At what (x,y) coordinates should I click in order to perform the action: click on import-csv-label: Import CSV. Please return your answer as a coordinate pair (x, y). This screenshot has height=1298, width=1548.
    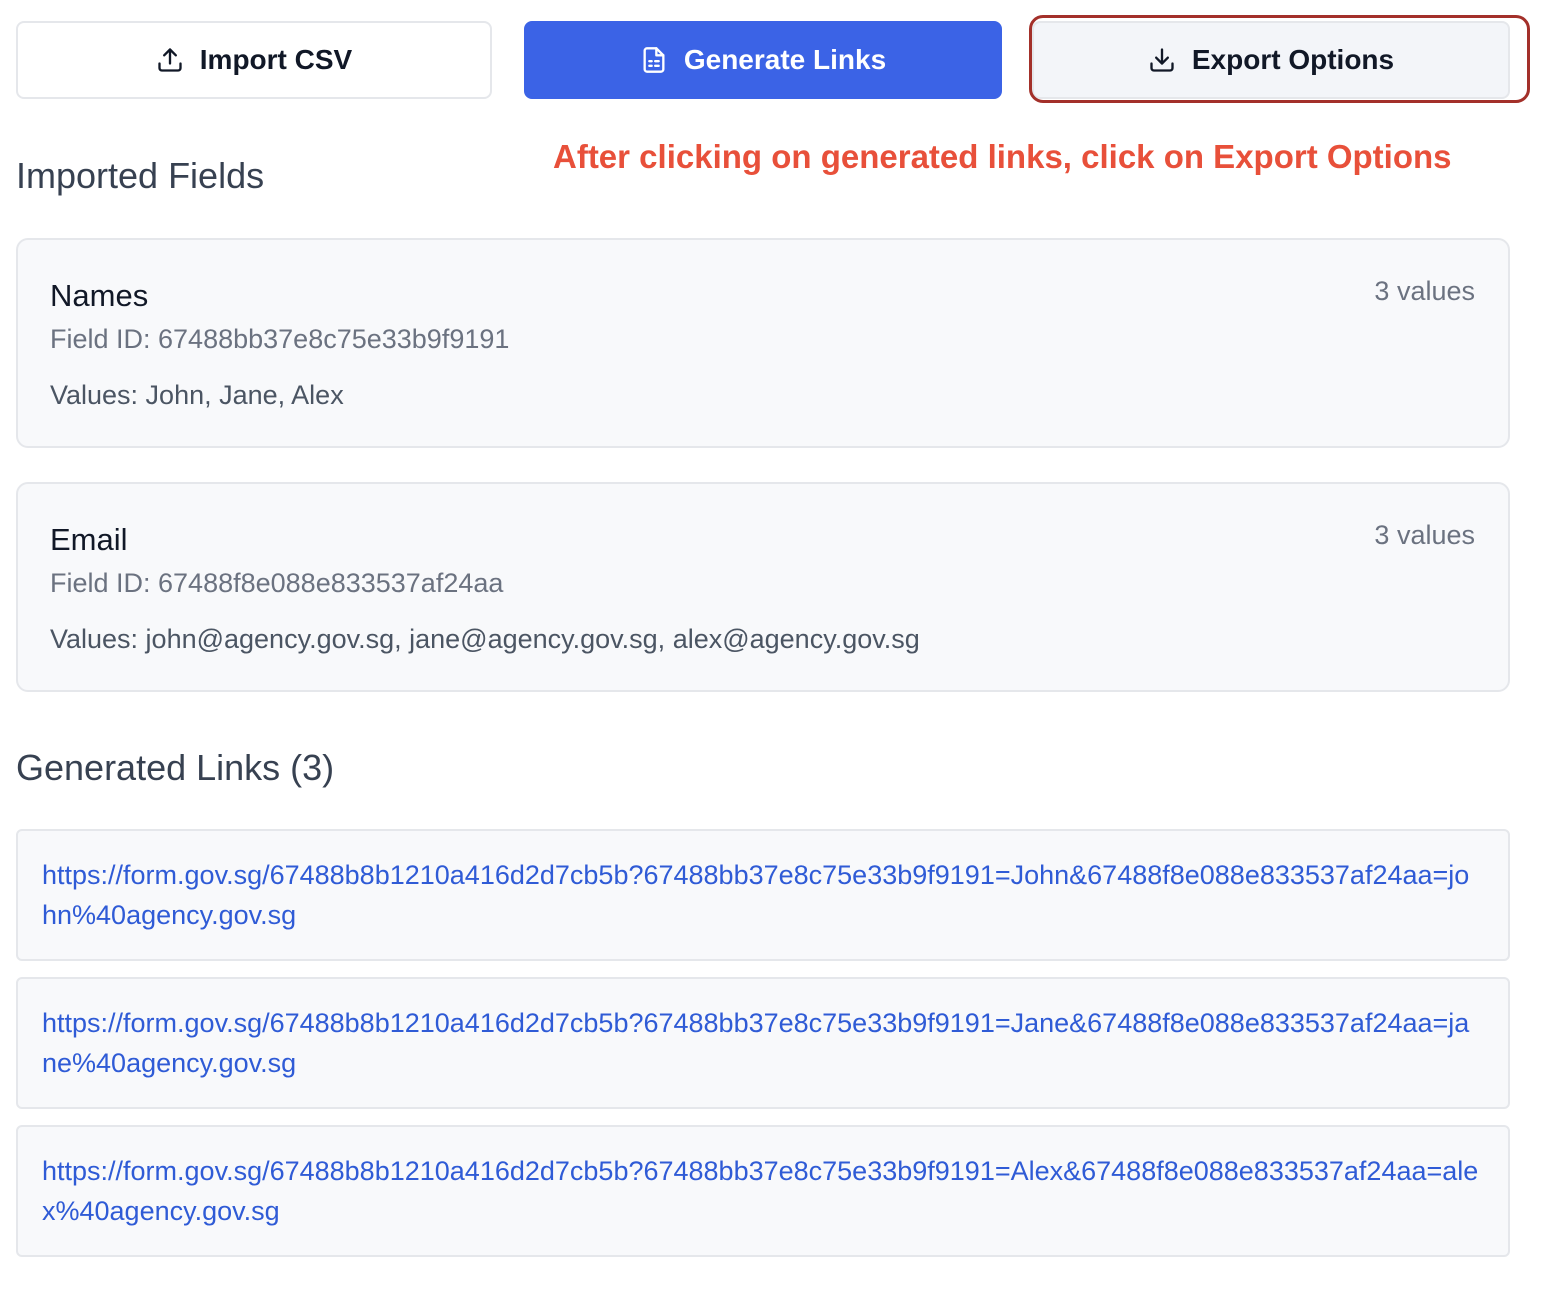
    Looking at the image, I should click on (276, 59).